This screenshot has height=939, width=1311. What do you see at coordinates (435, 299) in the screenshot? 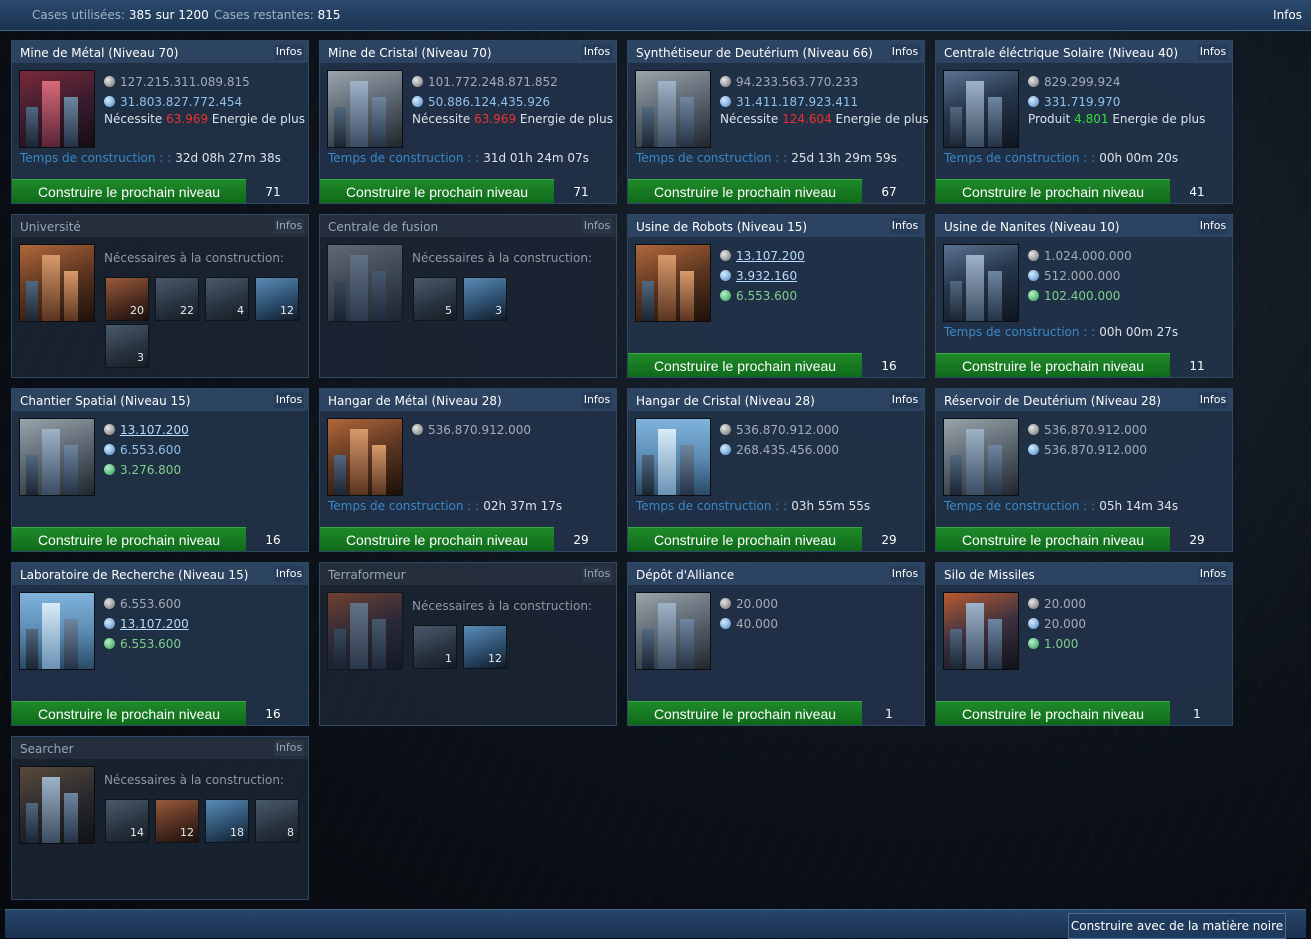
I see `requirement-item: 5` at bounding box center [435, 299].